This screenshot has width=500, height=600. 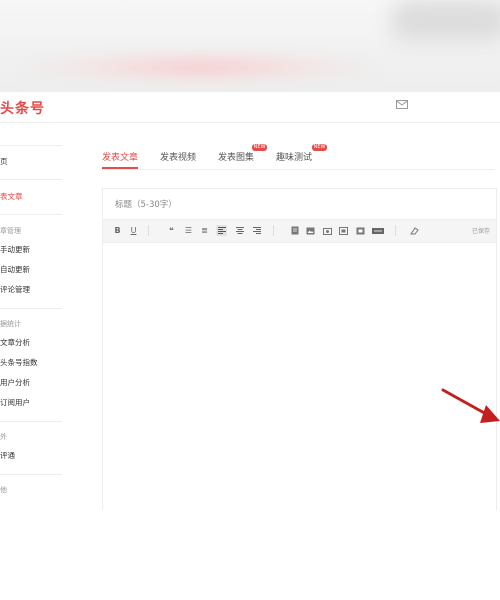 I want to click on tab-fun-quiz: 趣味测试 NEW, so click(x=301, y=156).